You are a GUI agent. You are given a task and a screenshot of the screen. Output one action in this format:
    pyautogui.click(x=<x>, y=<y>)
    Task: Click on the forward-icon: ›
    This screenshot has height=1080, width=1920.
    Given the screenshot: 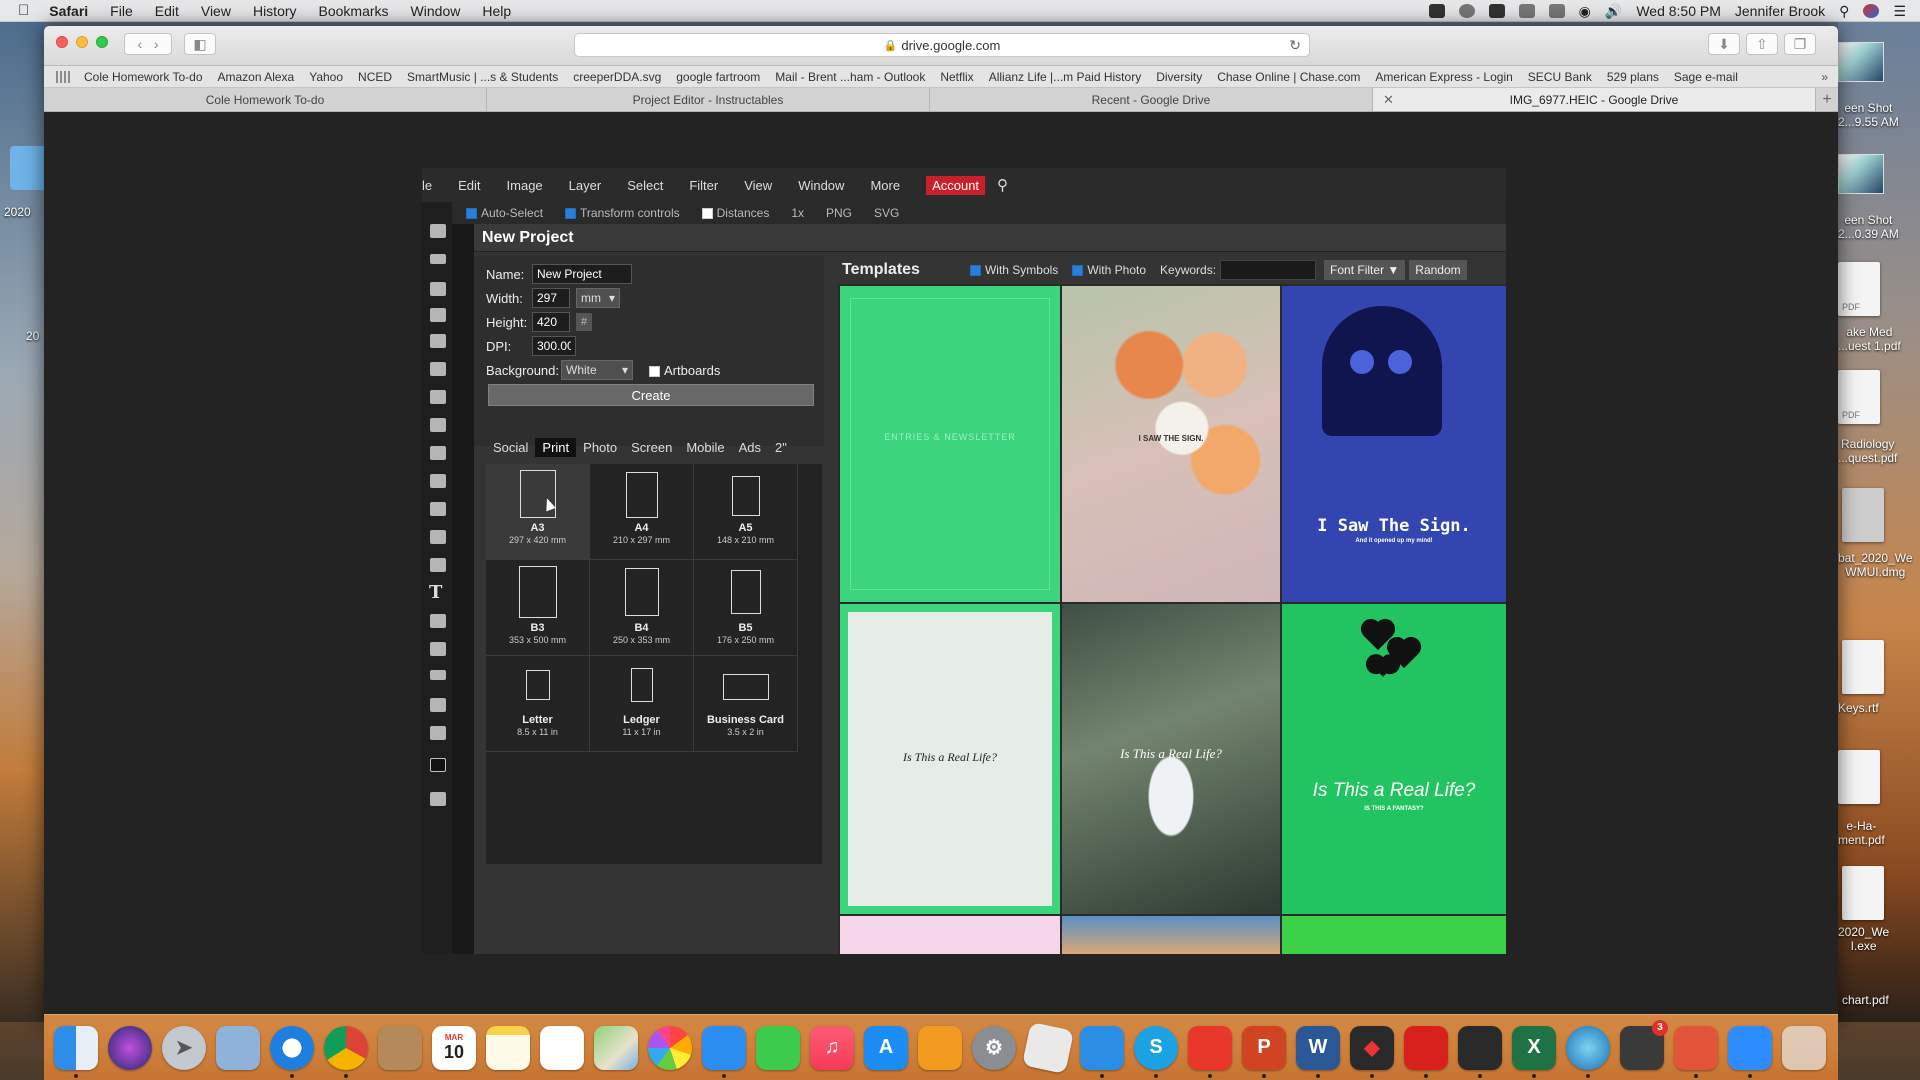 What is the action you would take?
    pyautogui.click(x=156, y=44)
    